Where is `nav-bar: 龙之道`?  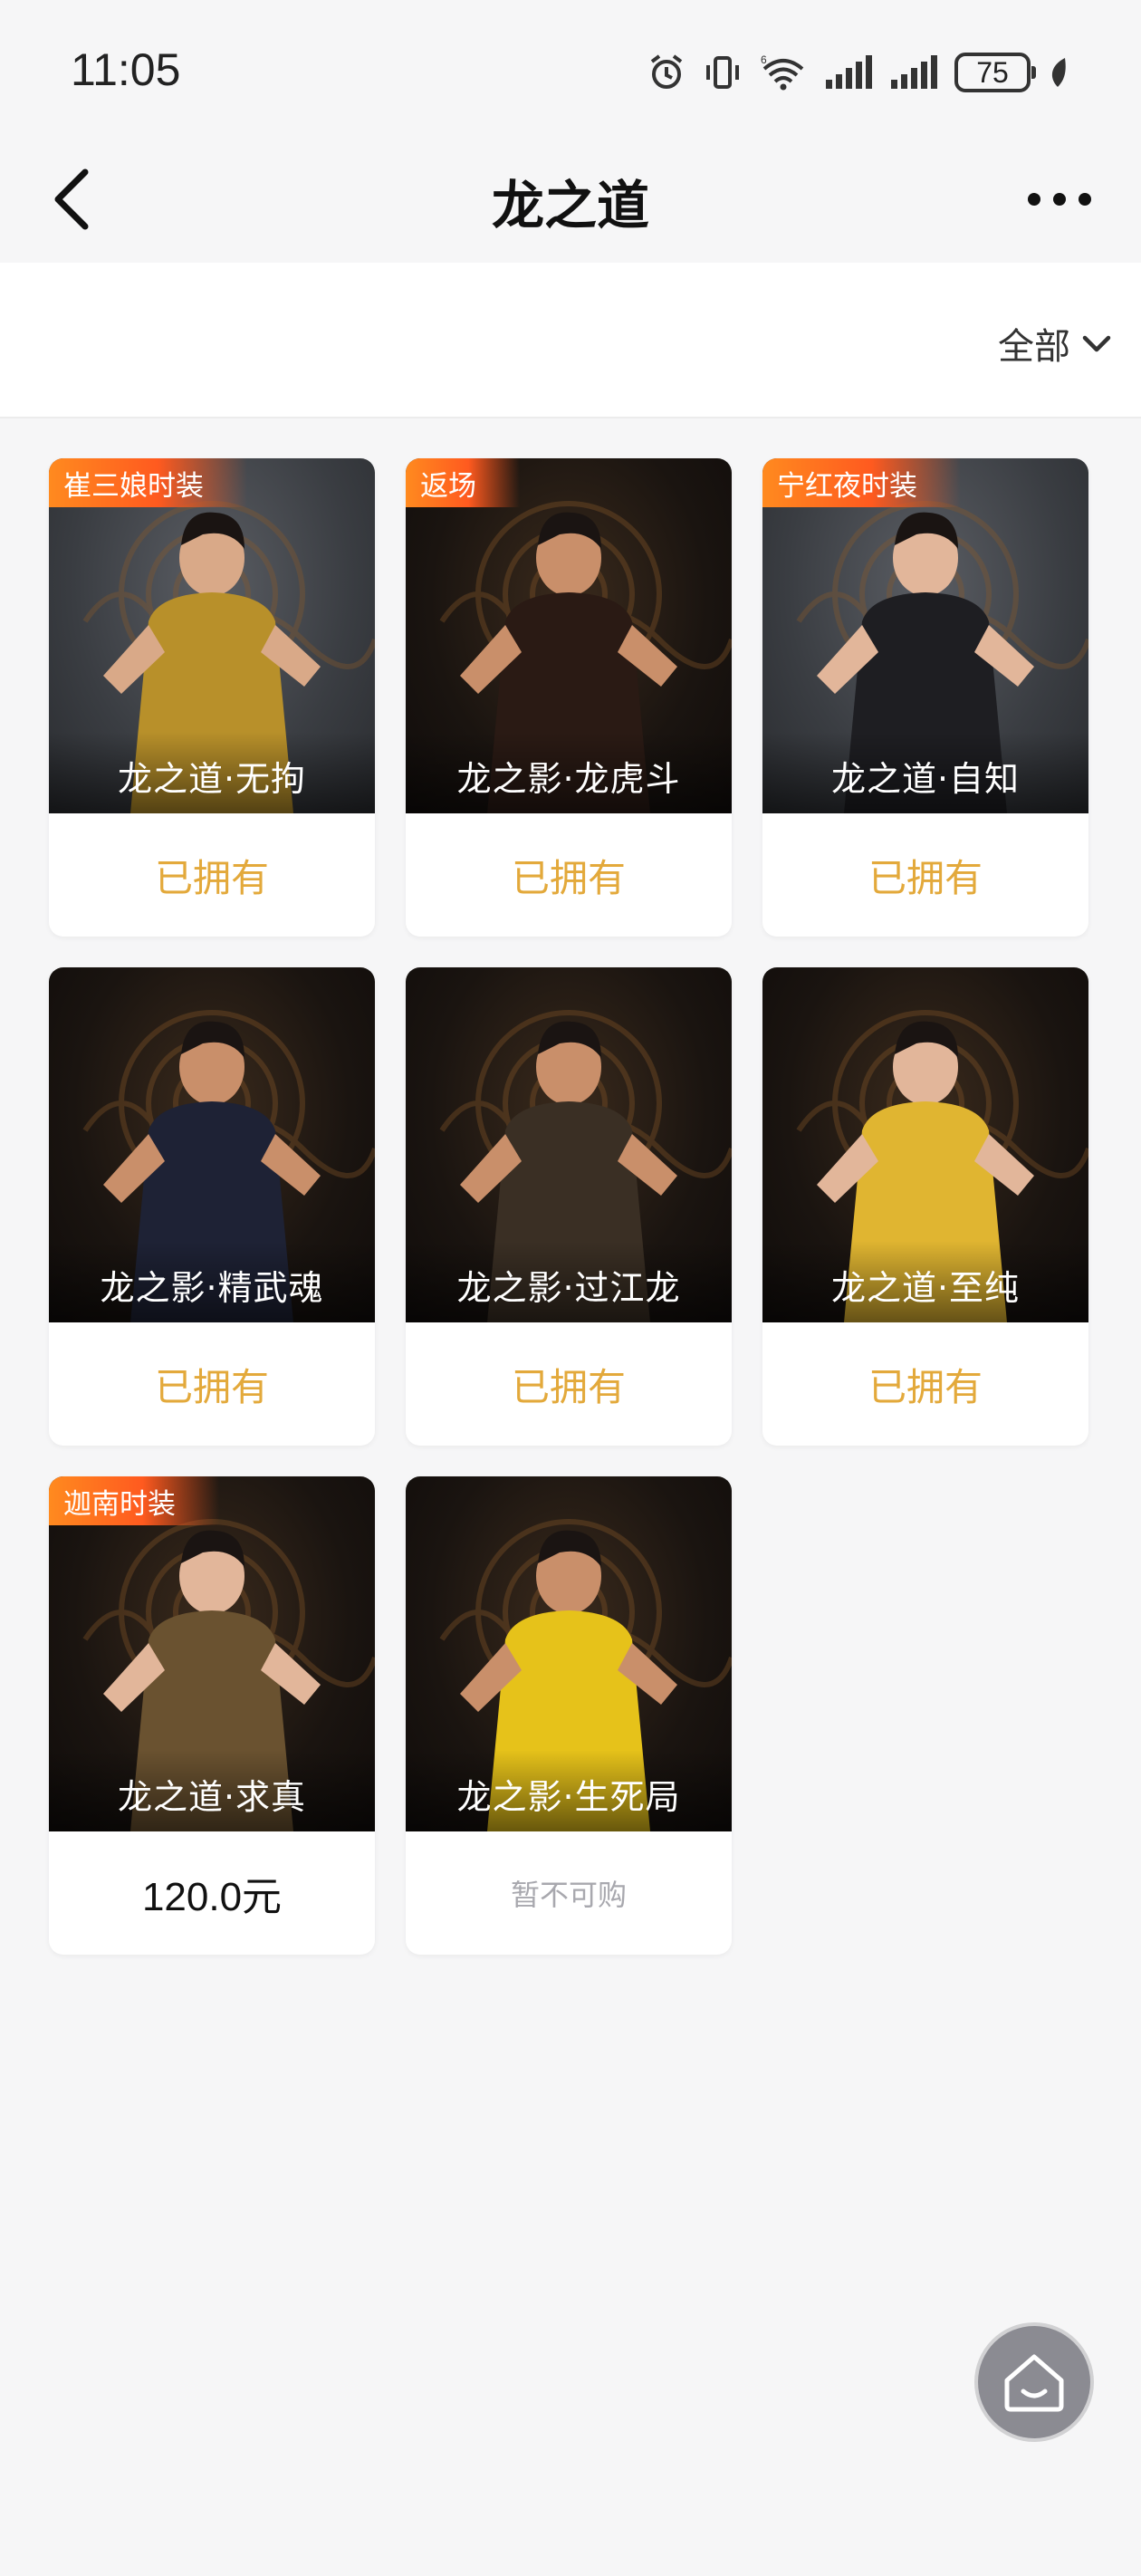
nav-bar: 龙之道 is located at coordinates (570, 199).